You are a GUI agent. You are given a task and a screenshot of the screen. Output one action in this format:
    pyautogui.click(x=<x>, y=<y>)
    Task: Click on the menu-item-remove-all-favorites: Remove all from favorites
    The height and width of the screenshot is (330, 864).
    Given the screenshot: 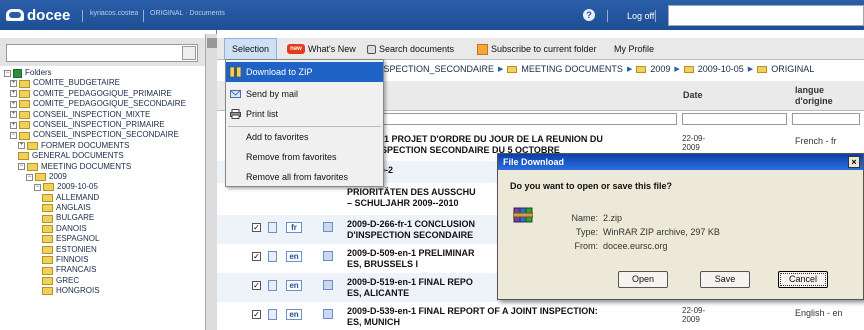 What is the action you would take?
    pyautogui.click(x=304, y=177)
    